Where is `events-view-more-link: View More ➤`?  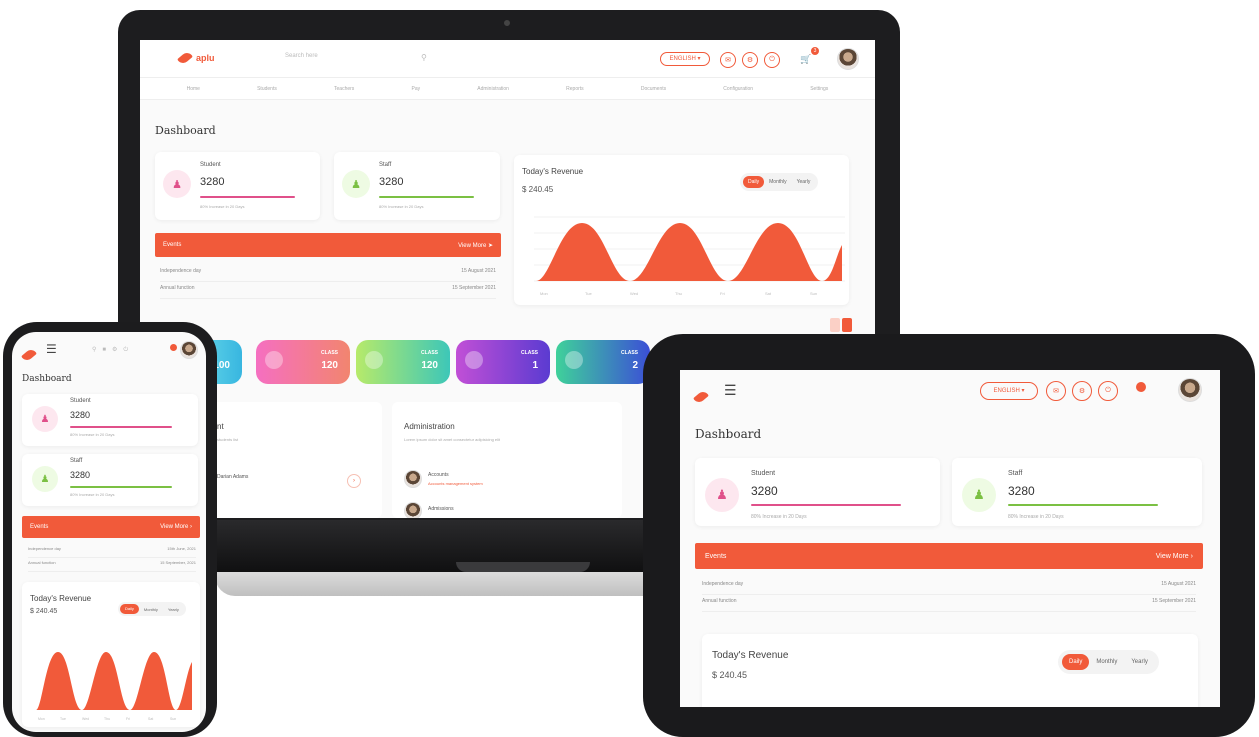
events-view-more-link: View More ➤ is located at coordinates (475, 245).